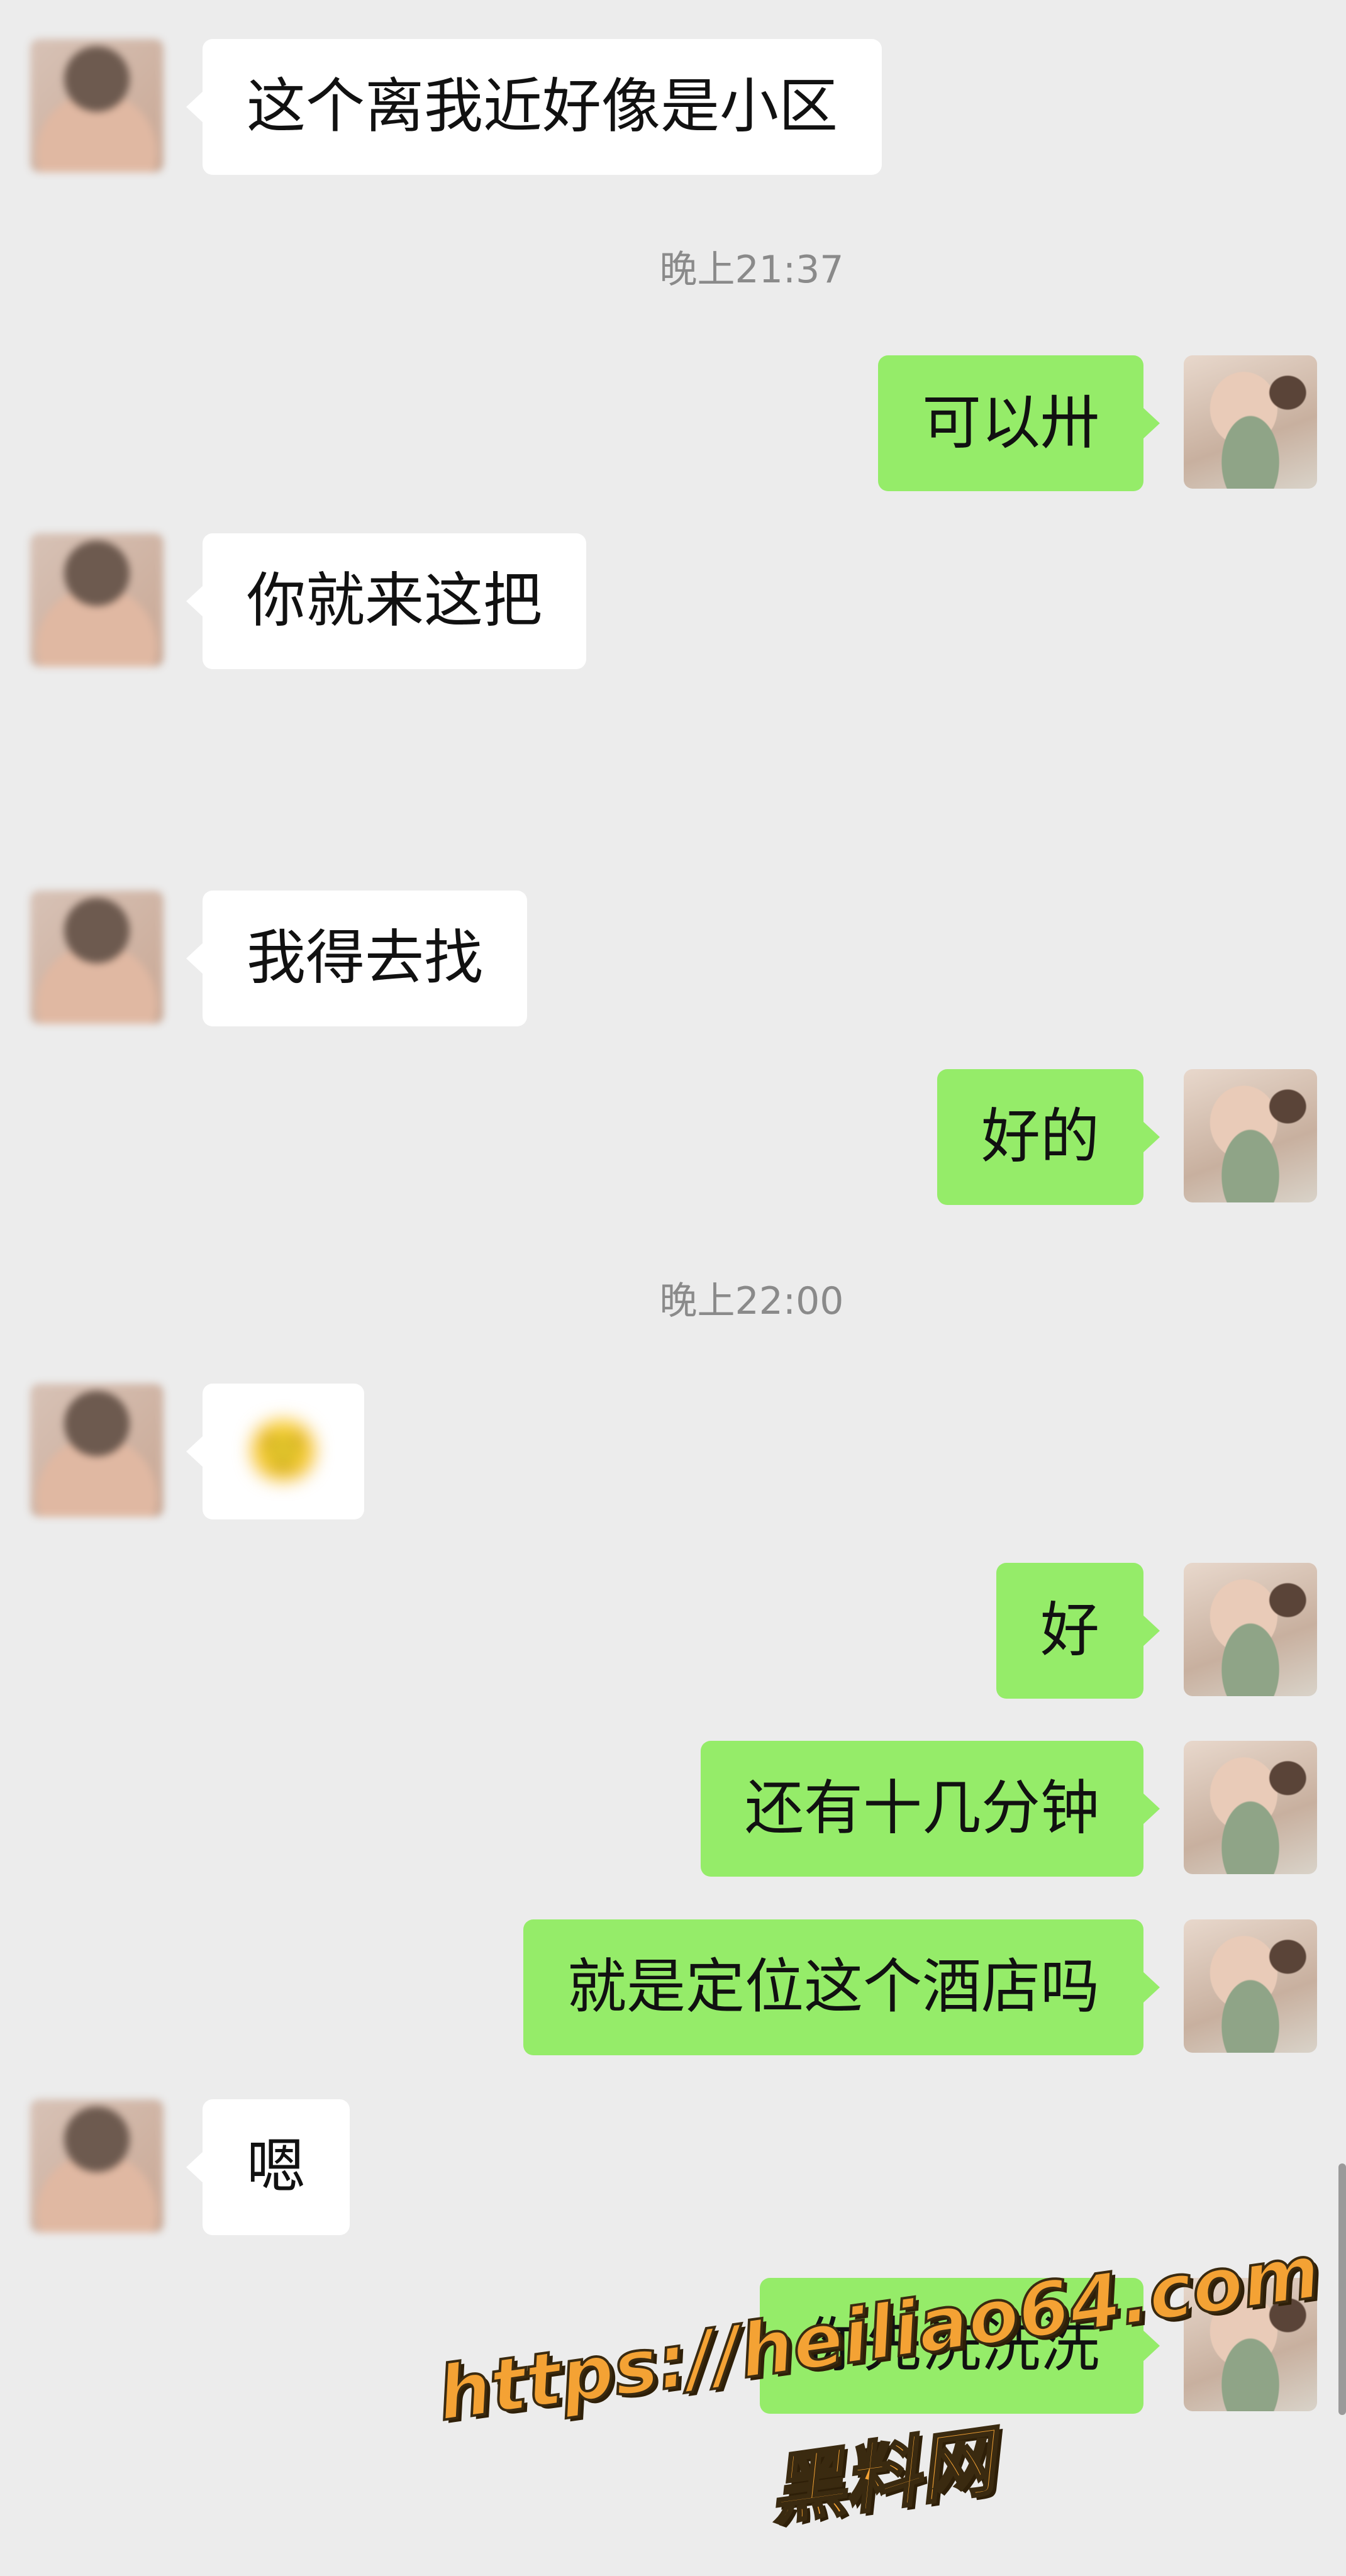 Image resolution: width=1346 pixels, height=2576 pixels. Describe the element at coordinates (284, 1451) in the screenshot. I see `blurred-content: 🙂` at that location.